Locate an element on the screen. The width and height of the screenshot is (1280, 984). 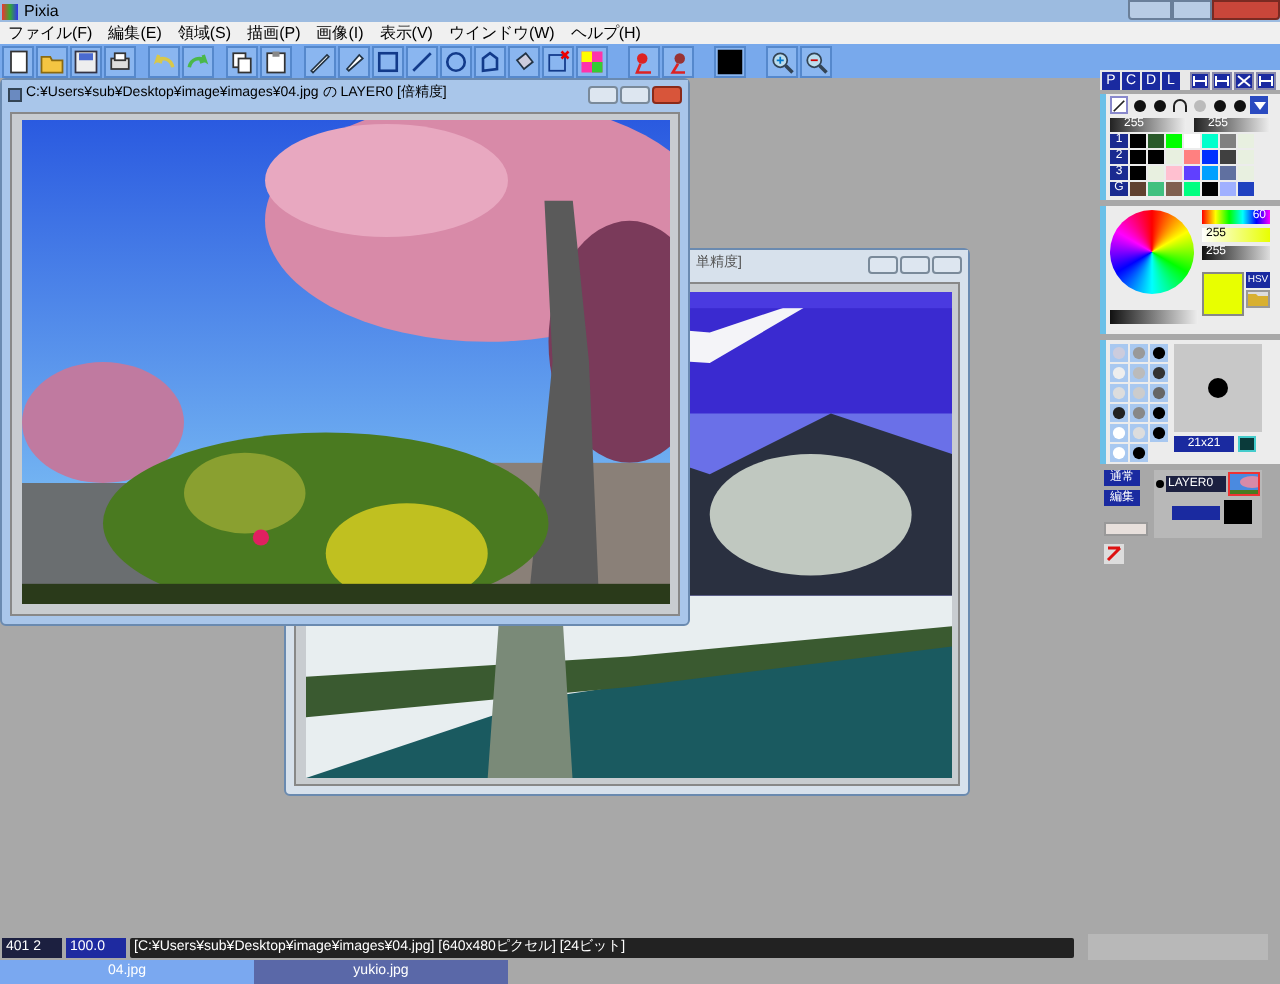
menu-item: 領域(S) is located at coordinates (204, 33).